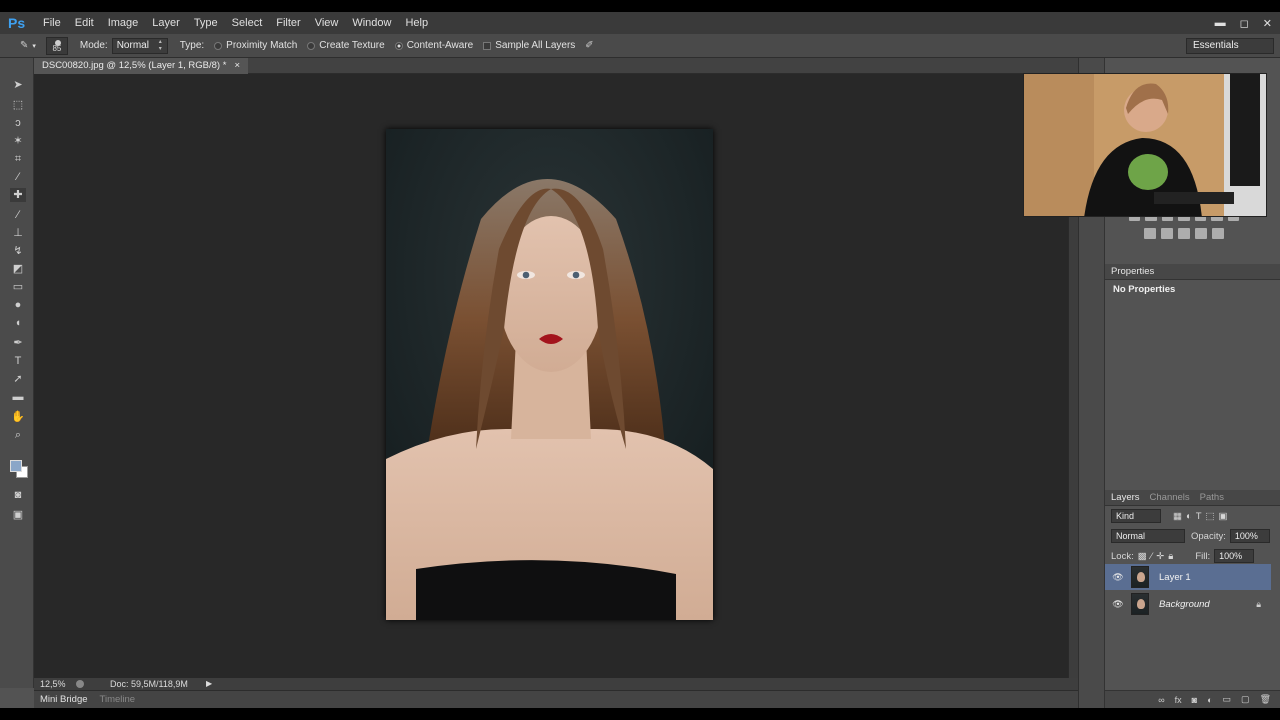 This screenshot has width=1280, height=720. I want to click on eraser-tool-icon: ◩, so click(18, 269).